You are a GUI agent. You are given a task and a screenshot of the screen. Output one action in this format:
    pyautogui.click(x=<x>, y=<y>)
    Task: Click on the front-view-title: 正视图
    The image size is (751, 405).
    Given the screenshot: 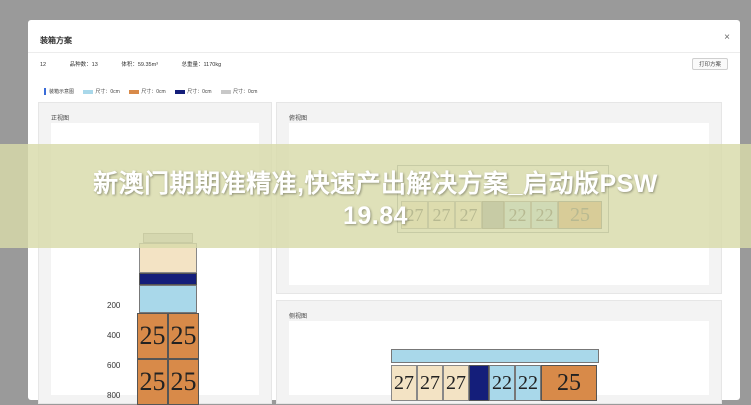 What is the action you would take?
    pyautogui.click(x=60, y=119)
    